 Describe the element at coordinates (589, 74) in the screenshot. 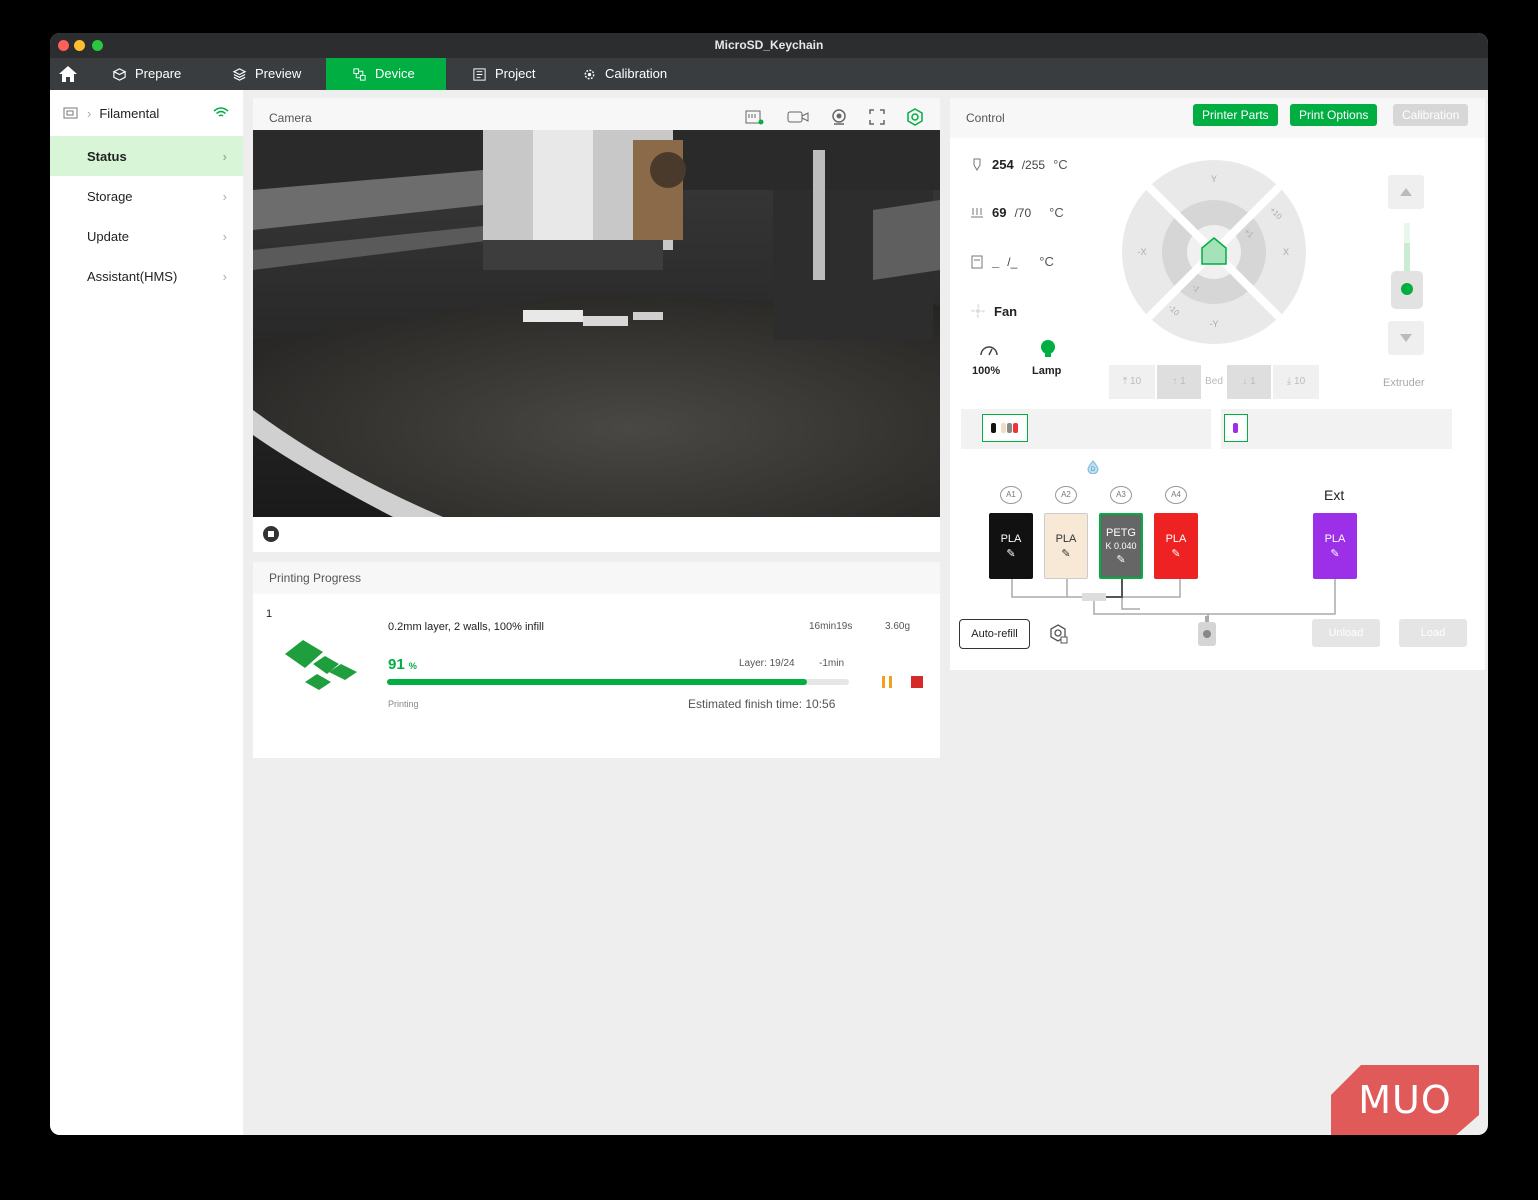

I see `gear-icon` at that location.